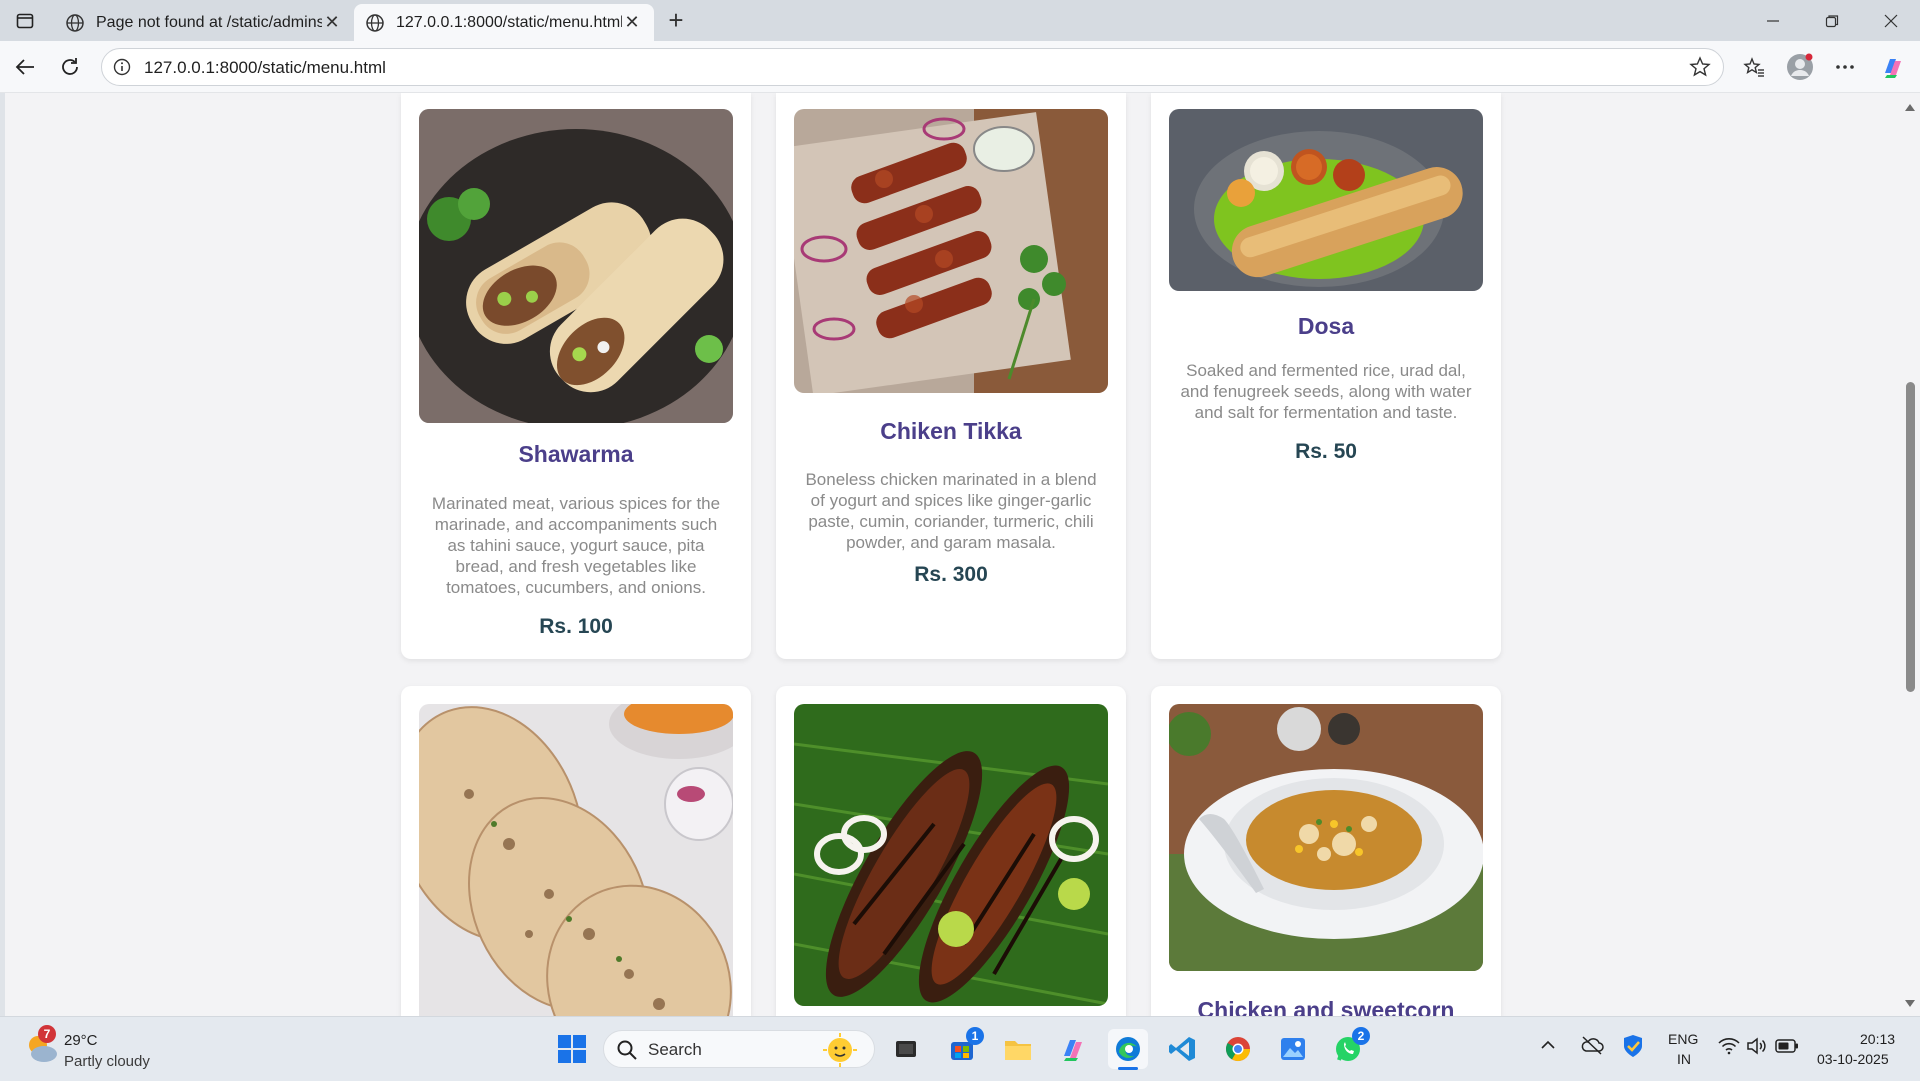 Image resolution: width=1920 pixels, height=1081 pixels. I want to click on edge-app, so click(1128, 1049).